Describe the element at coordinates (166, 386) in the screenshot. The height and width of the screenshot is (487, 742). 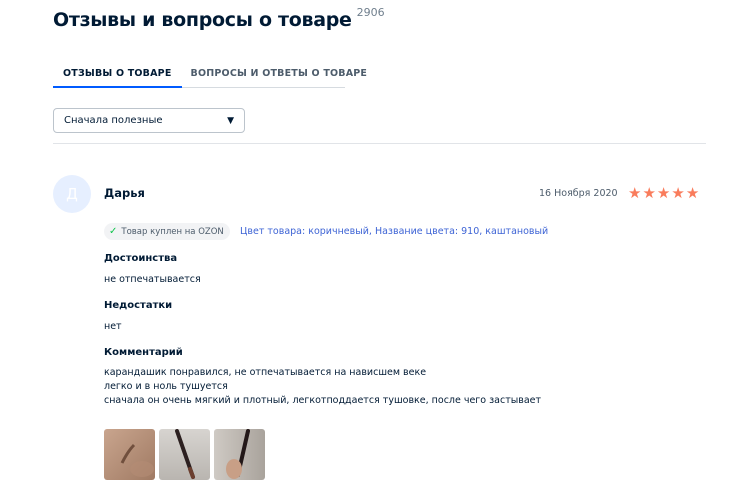
I see `comment-line: легко и в ноль тушуется` at that location.